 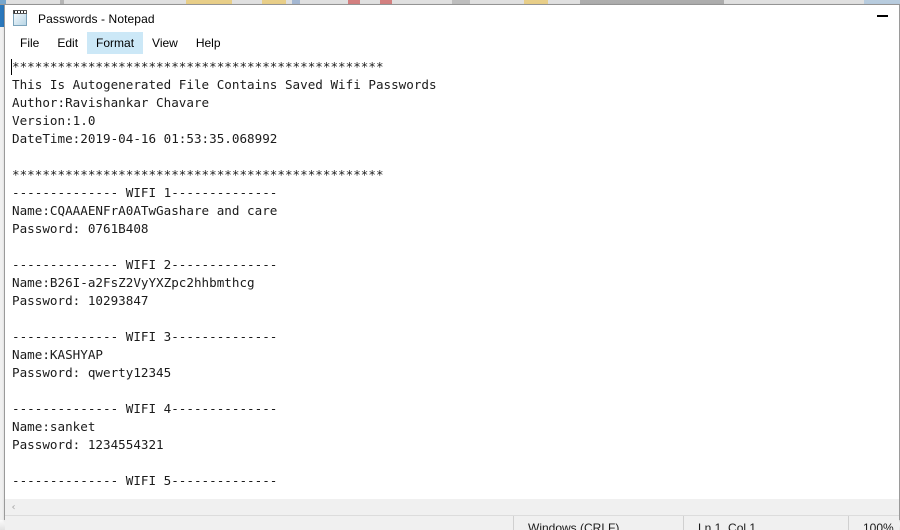 What do you see at coordinates (460, 507) in the screenshot?
I see `scrollbar-track` at bounding box center [460, 507].